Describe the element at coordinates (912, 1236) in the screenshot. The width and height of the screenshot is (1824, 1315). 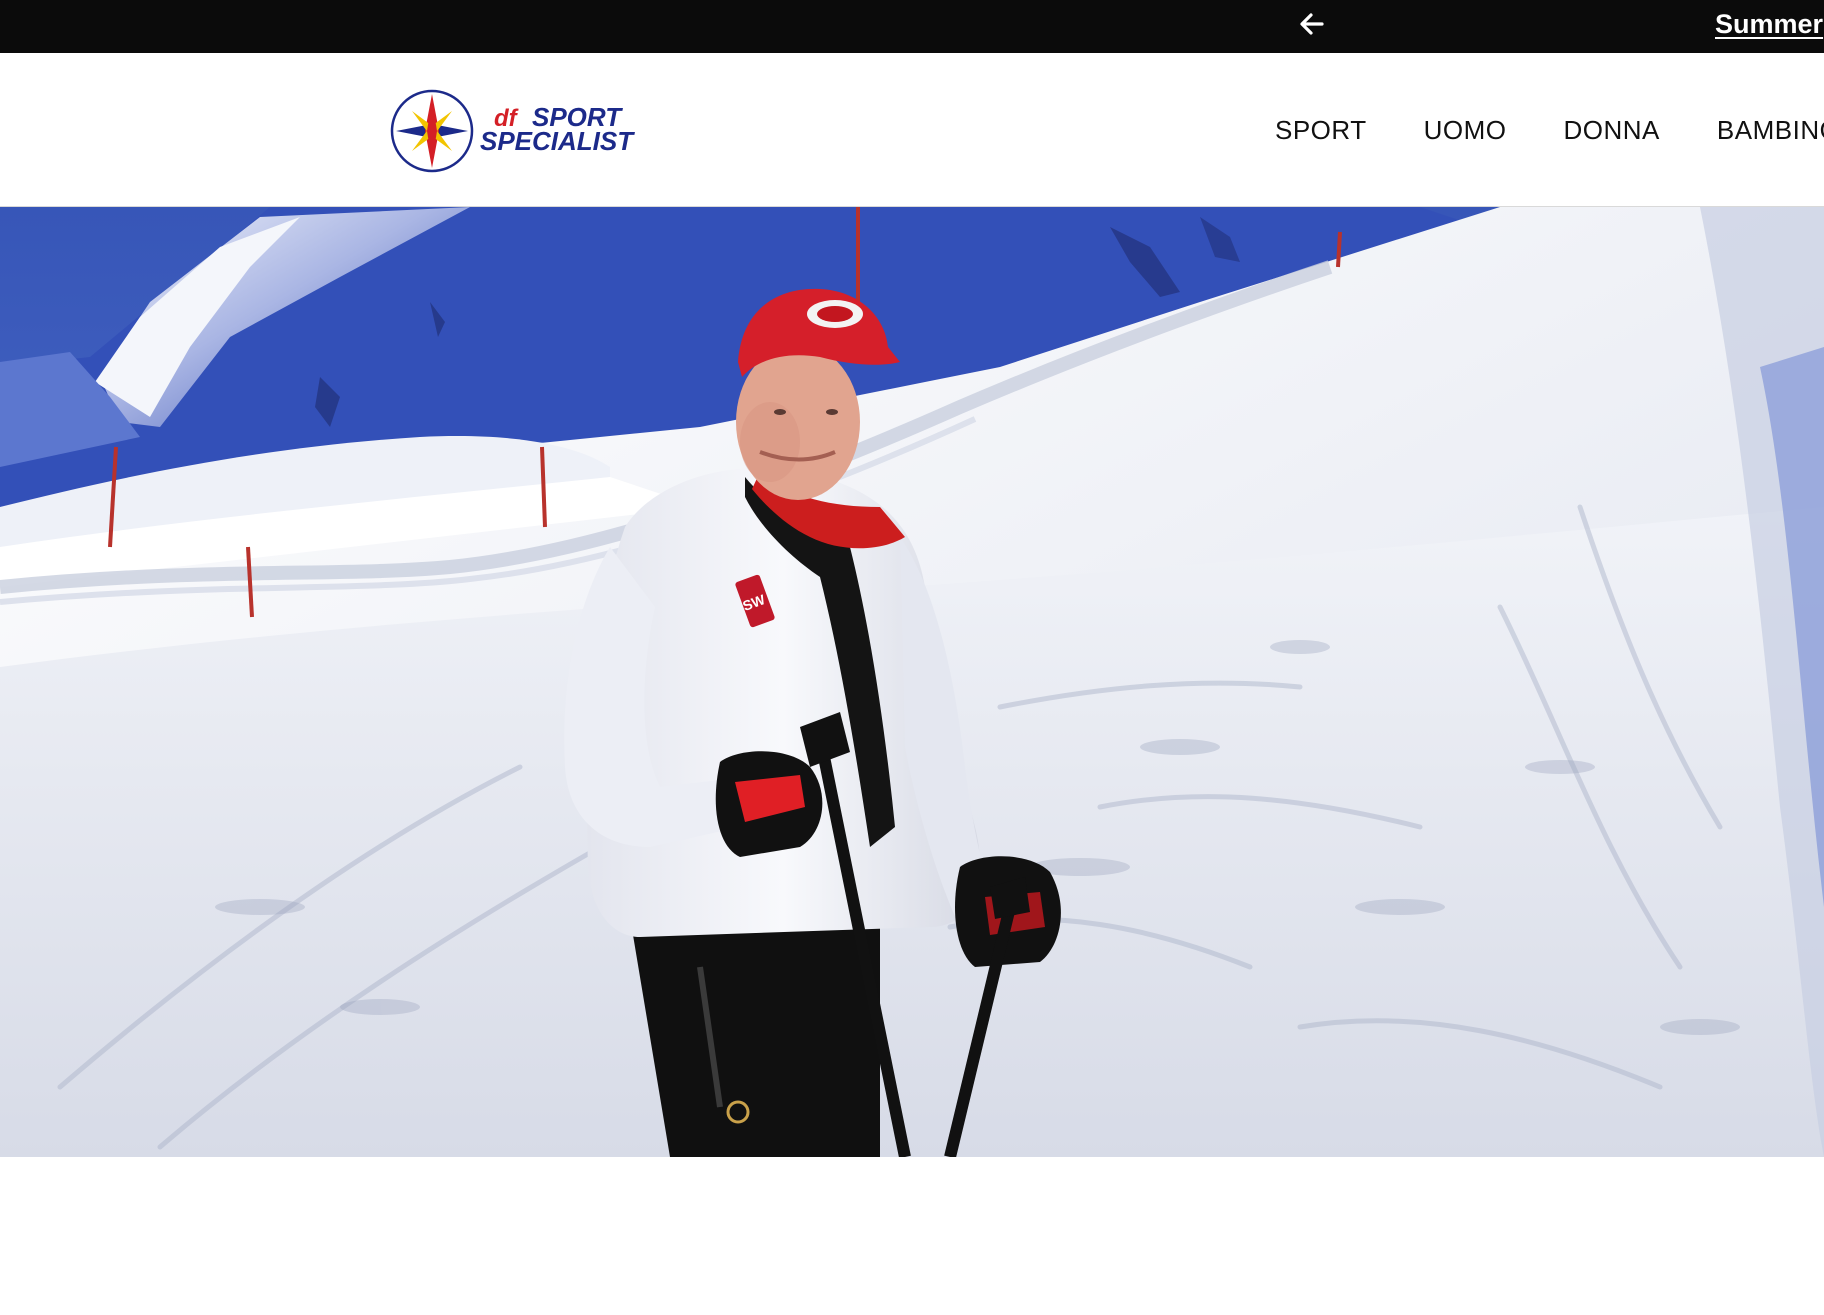
I see `content-area` at that location.